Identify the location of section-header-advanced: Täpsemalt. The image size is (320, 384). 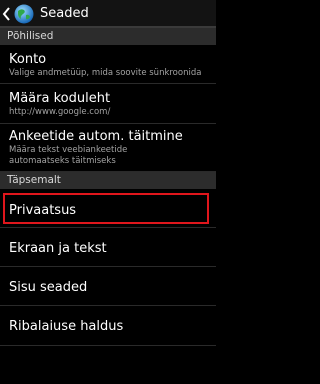
(108, 180).